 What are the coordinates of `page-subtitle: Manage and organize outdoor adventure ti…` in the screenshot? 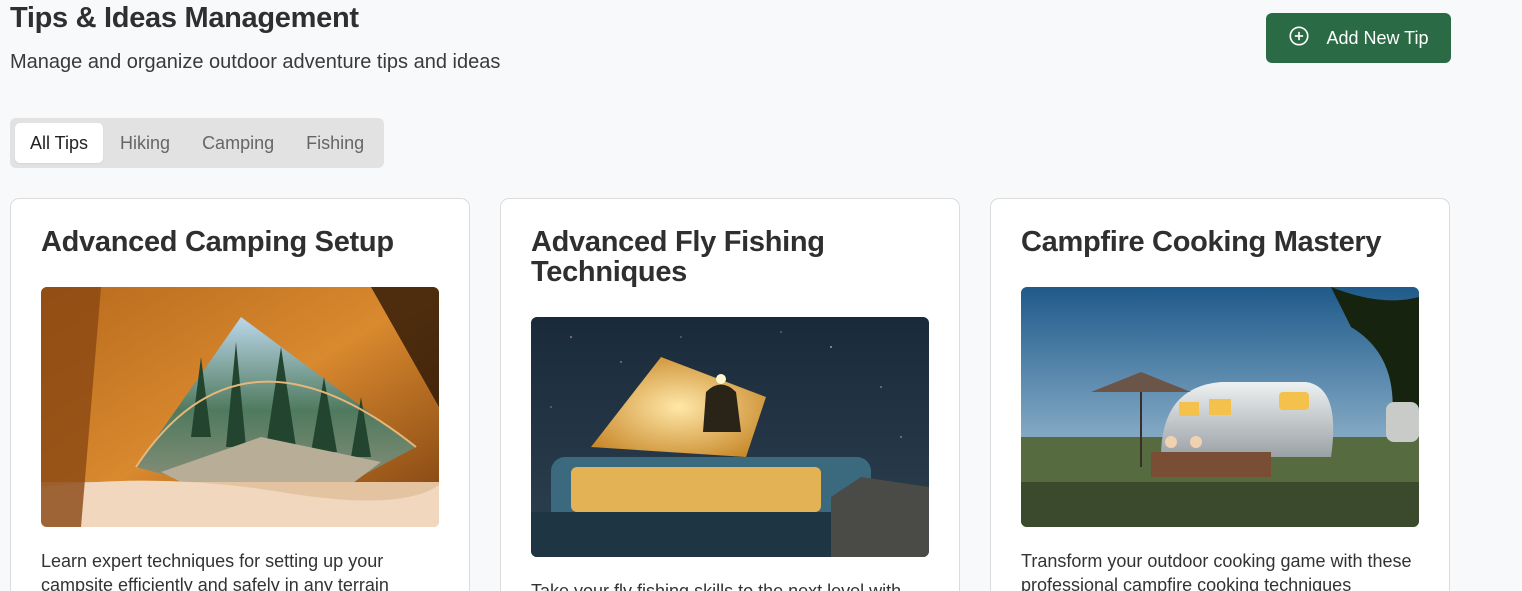 It's located at (255, 62).